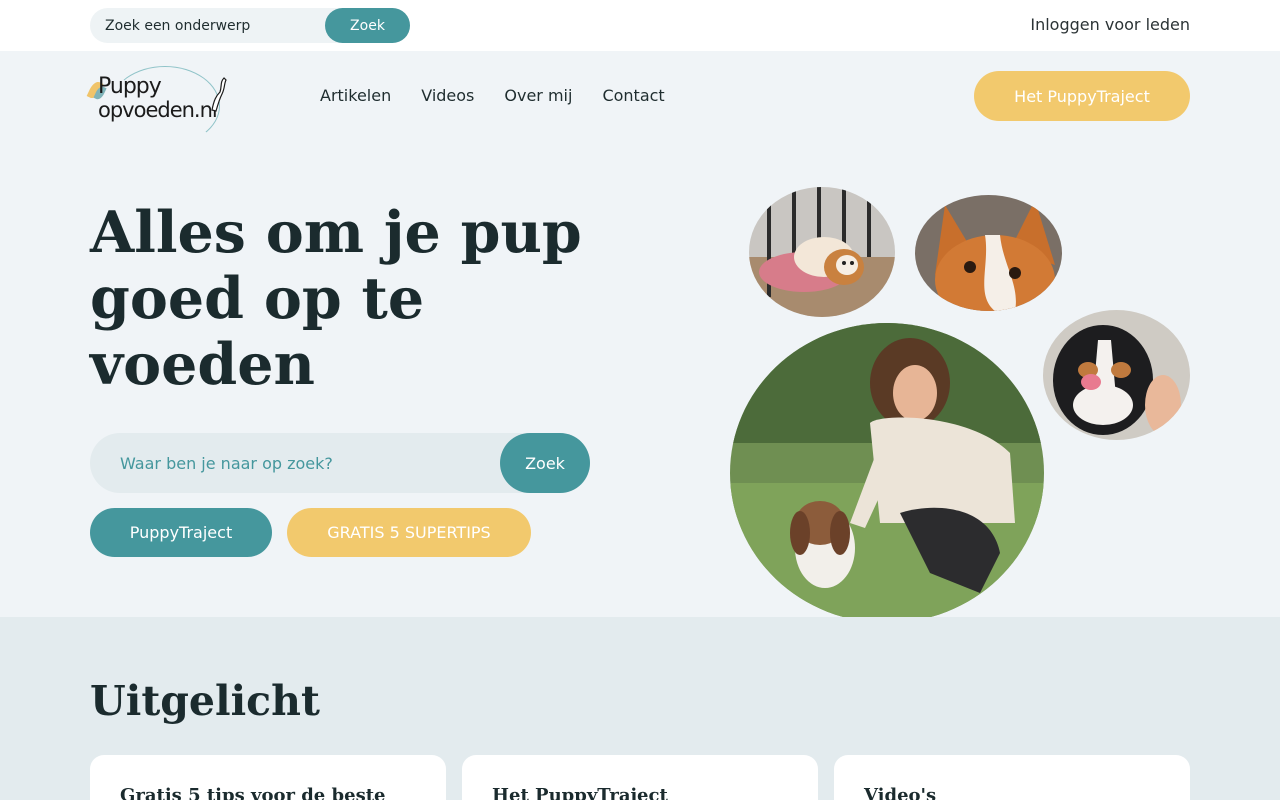 Image resolution: width=1280 pixels, height=800 pixels. Describe the element at coordinates (367, 25) in the screenshot. I see `top-search-button: Zoek` at that location.